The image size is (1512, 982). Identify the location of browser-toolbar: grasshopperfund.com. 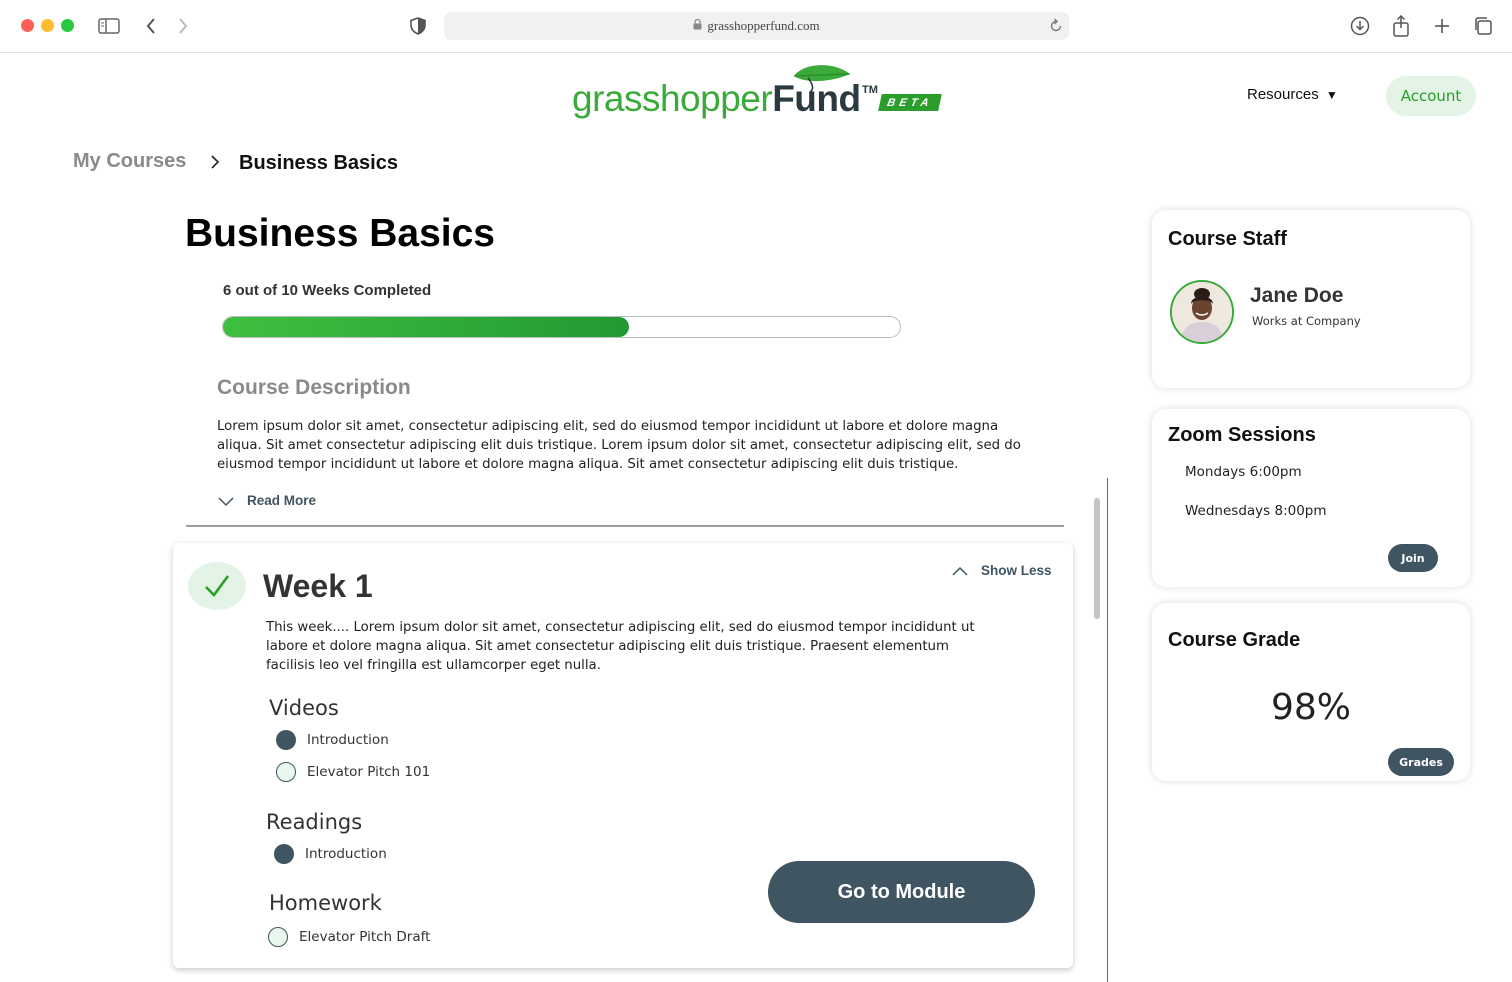
(756, 26).